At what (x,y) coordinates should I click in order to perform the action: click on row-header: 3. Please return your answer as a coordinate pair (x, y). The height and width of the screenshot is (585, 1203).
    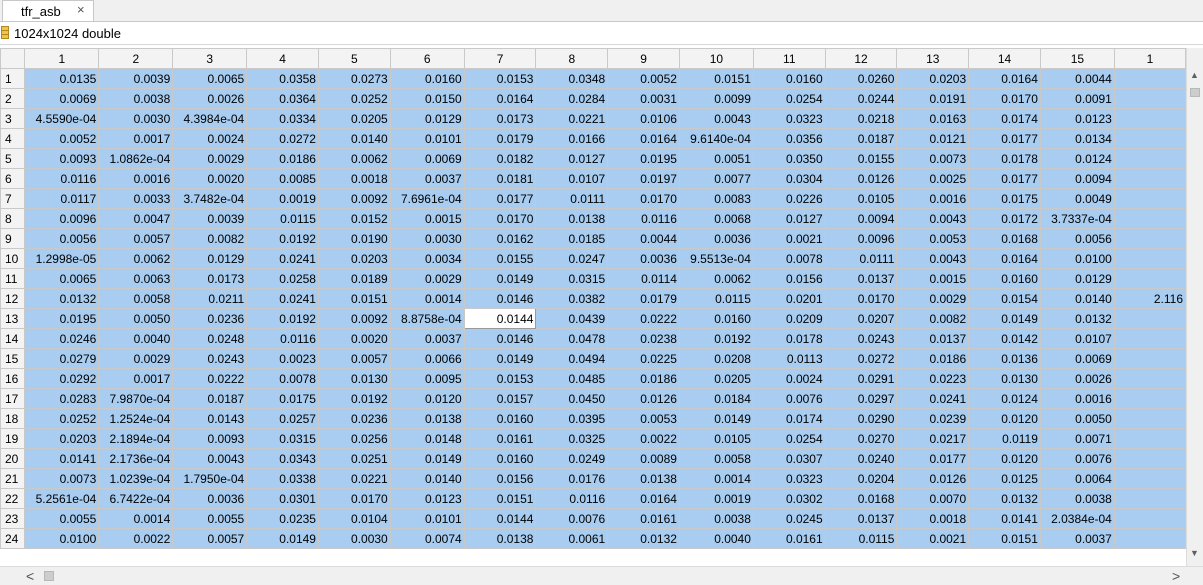
    Looking at the image, I should click on (13, 118).